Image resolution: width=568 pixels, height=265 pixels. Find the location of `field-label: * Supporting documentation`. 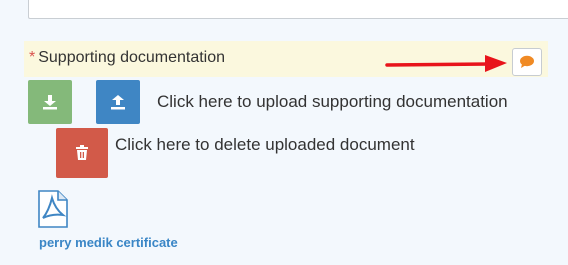

field-label: * Supporting documentation is located at coordinates (127, 58).